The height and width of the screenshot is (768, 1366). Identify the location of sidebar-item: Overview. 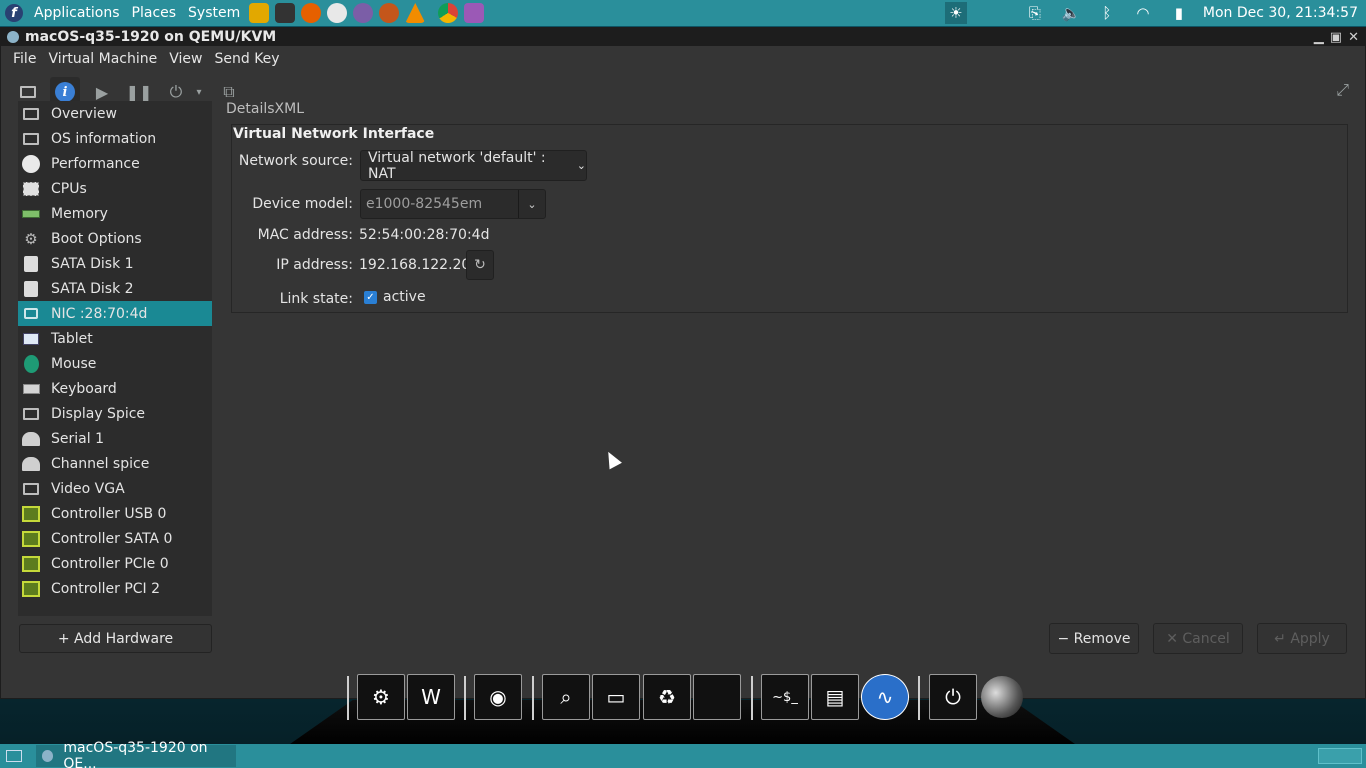
(115, 113).